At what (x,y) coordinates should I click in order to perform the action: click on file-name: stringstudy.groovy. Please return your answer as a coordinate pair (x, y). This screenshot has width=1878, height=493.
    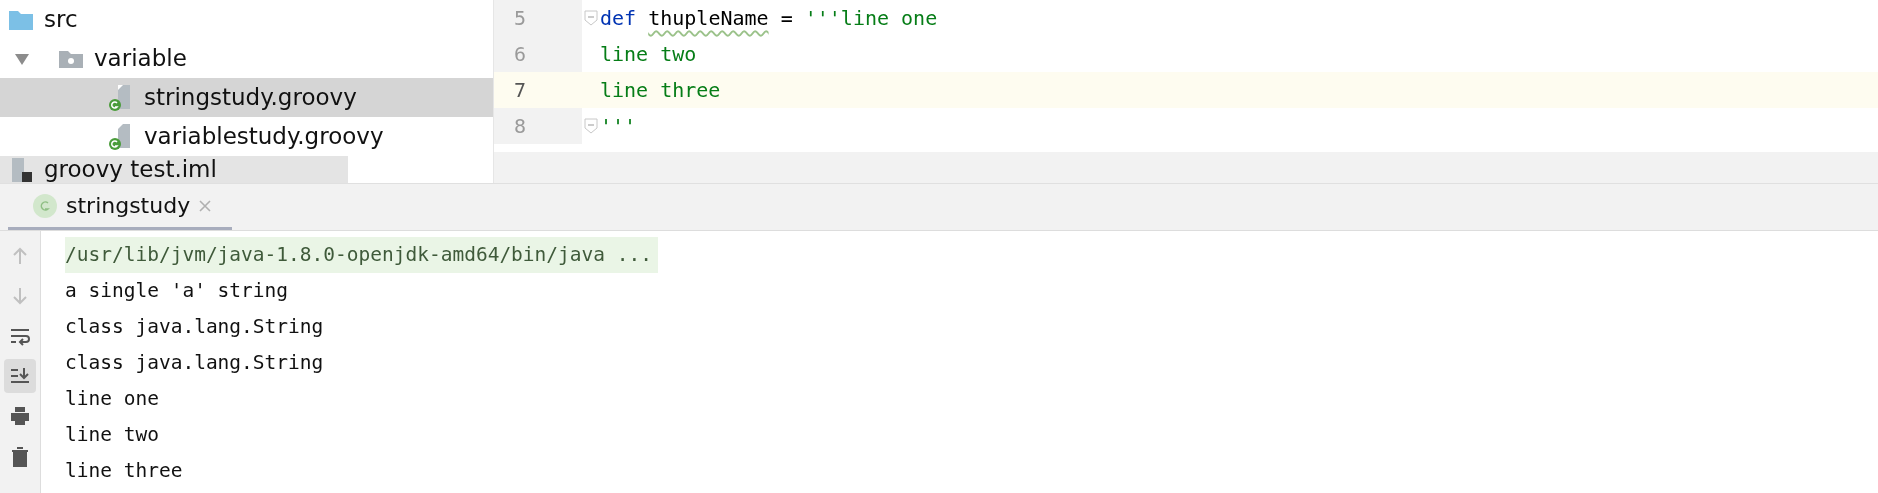
    Looking at the image, I should click on (250, 97).